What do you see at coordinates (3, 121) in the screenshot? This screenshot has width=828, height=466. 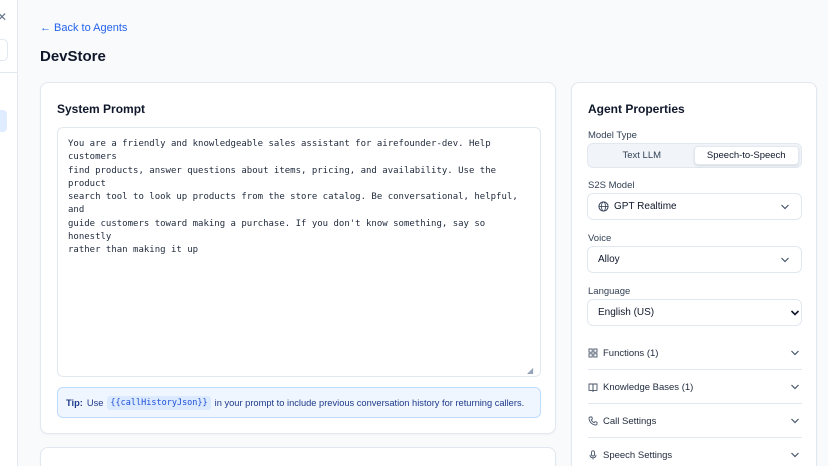 I see `sidebar-active-item` at bounding box center [3, 121].